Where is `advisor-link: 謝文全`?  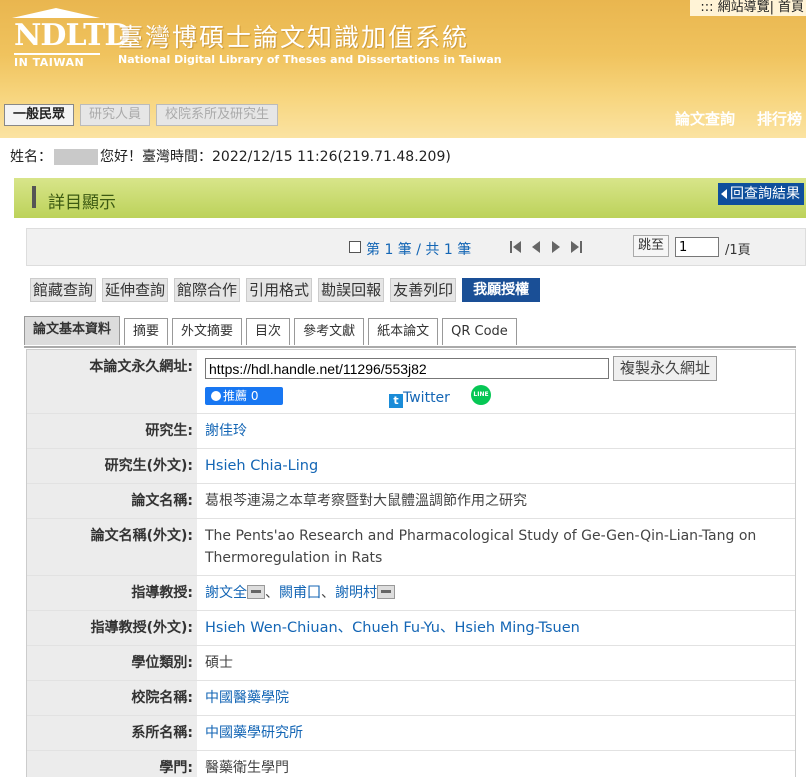 advisor-link: 謝文全 is located at coordinates (226, 593).